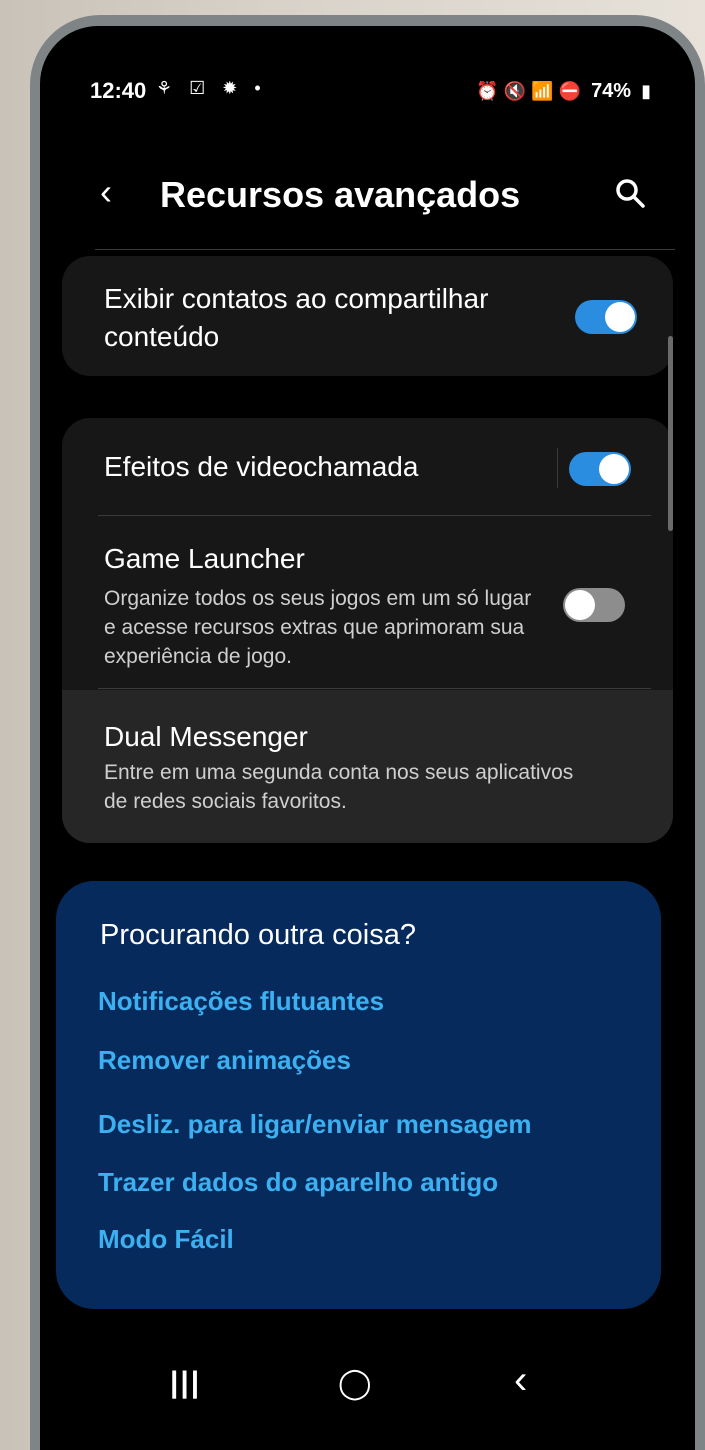  I want to click on nav-back-button: ‹, so click(520, 1380).